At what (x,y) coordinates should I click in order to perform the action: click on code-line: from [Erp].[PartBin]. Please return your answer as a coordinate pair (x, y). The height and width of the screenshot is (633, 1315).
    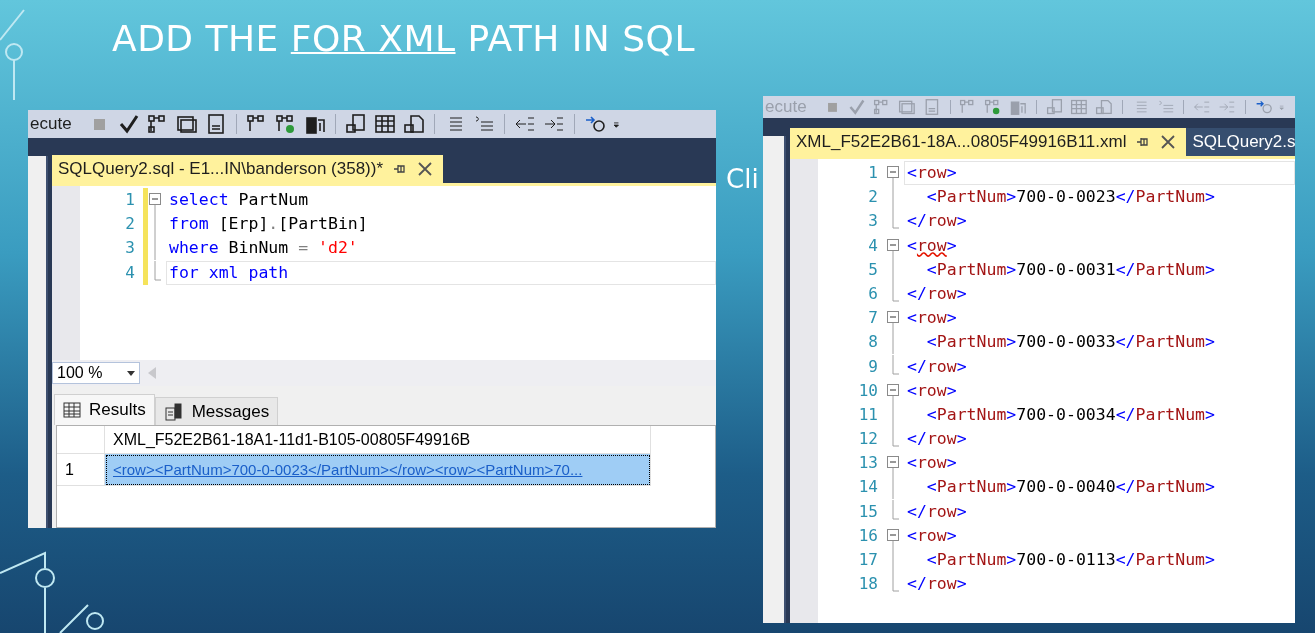
    Looking at the image, I should click on (268, 224).